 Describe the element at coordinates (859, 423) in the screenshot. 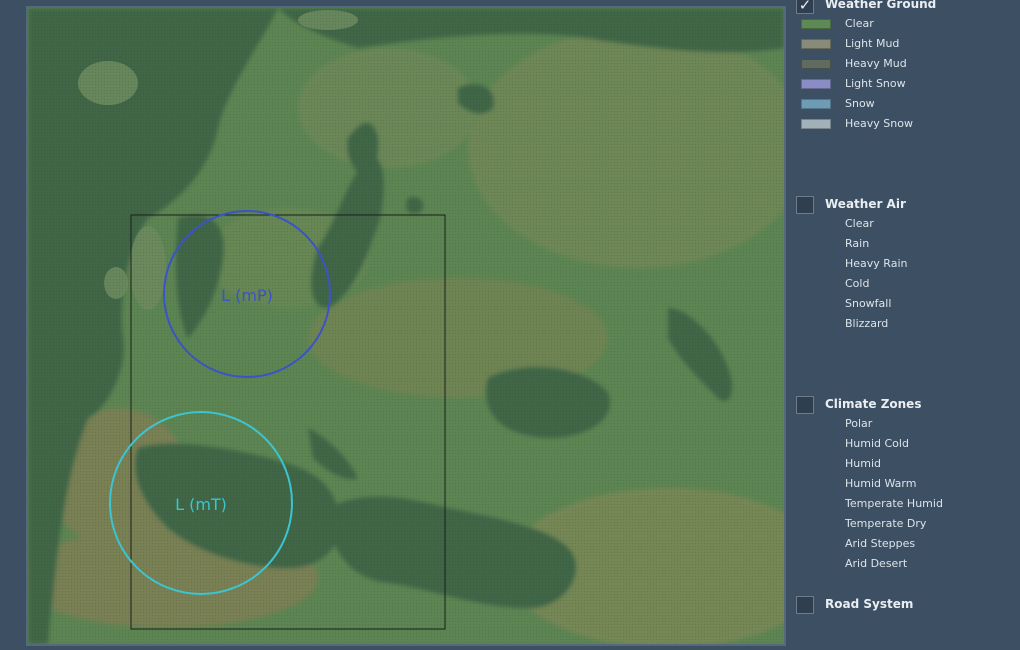

I see `legend-item-label: Polar` at that location.